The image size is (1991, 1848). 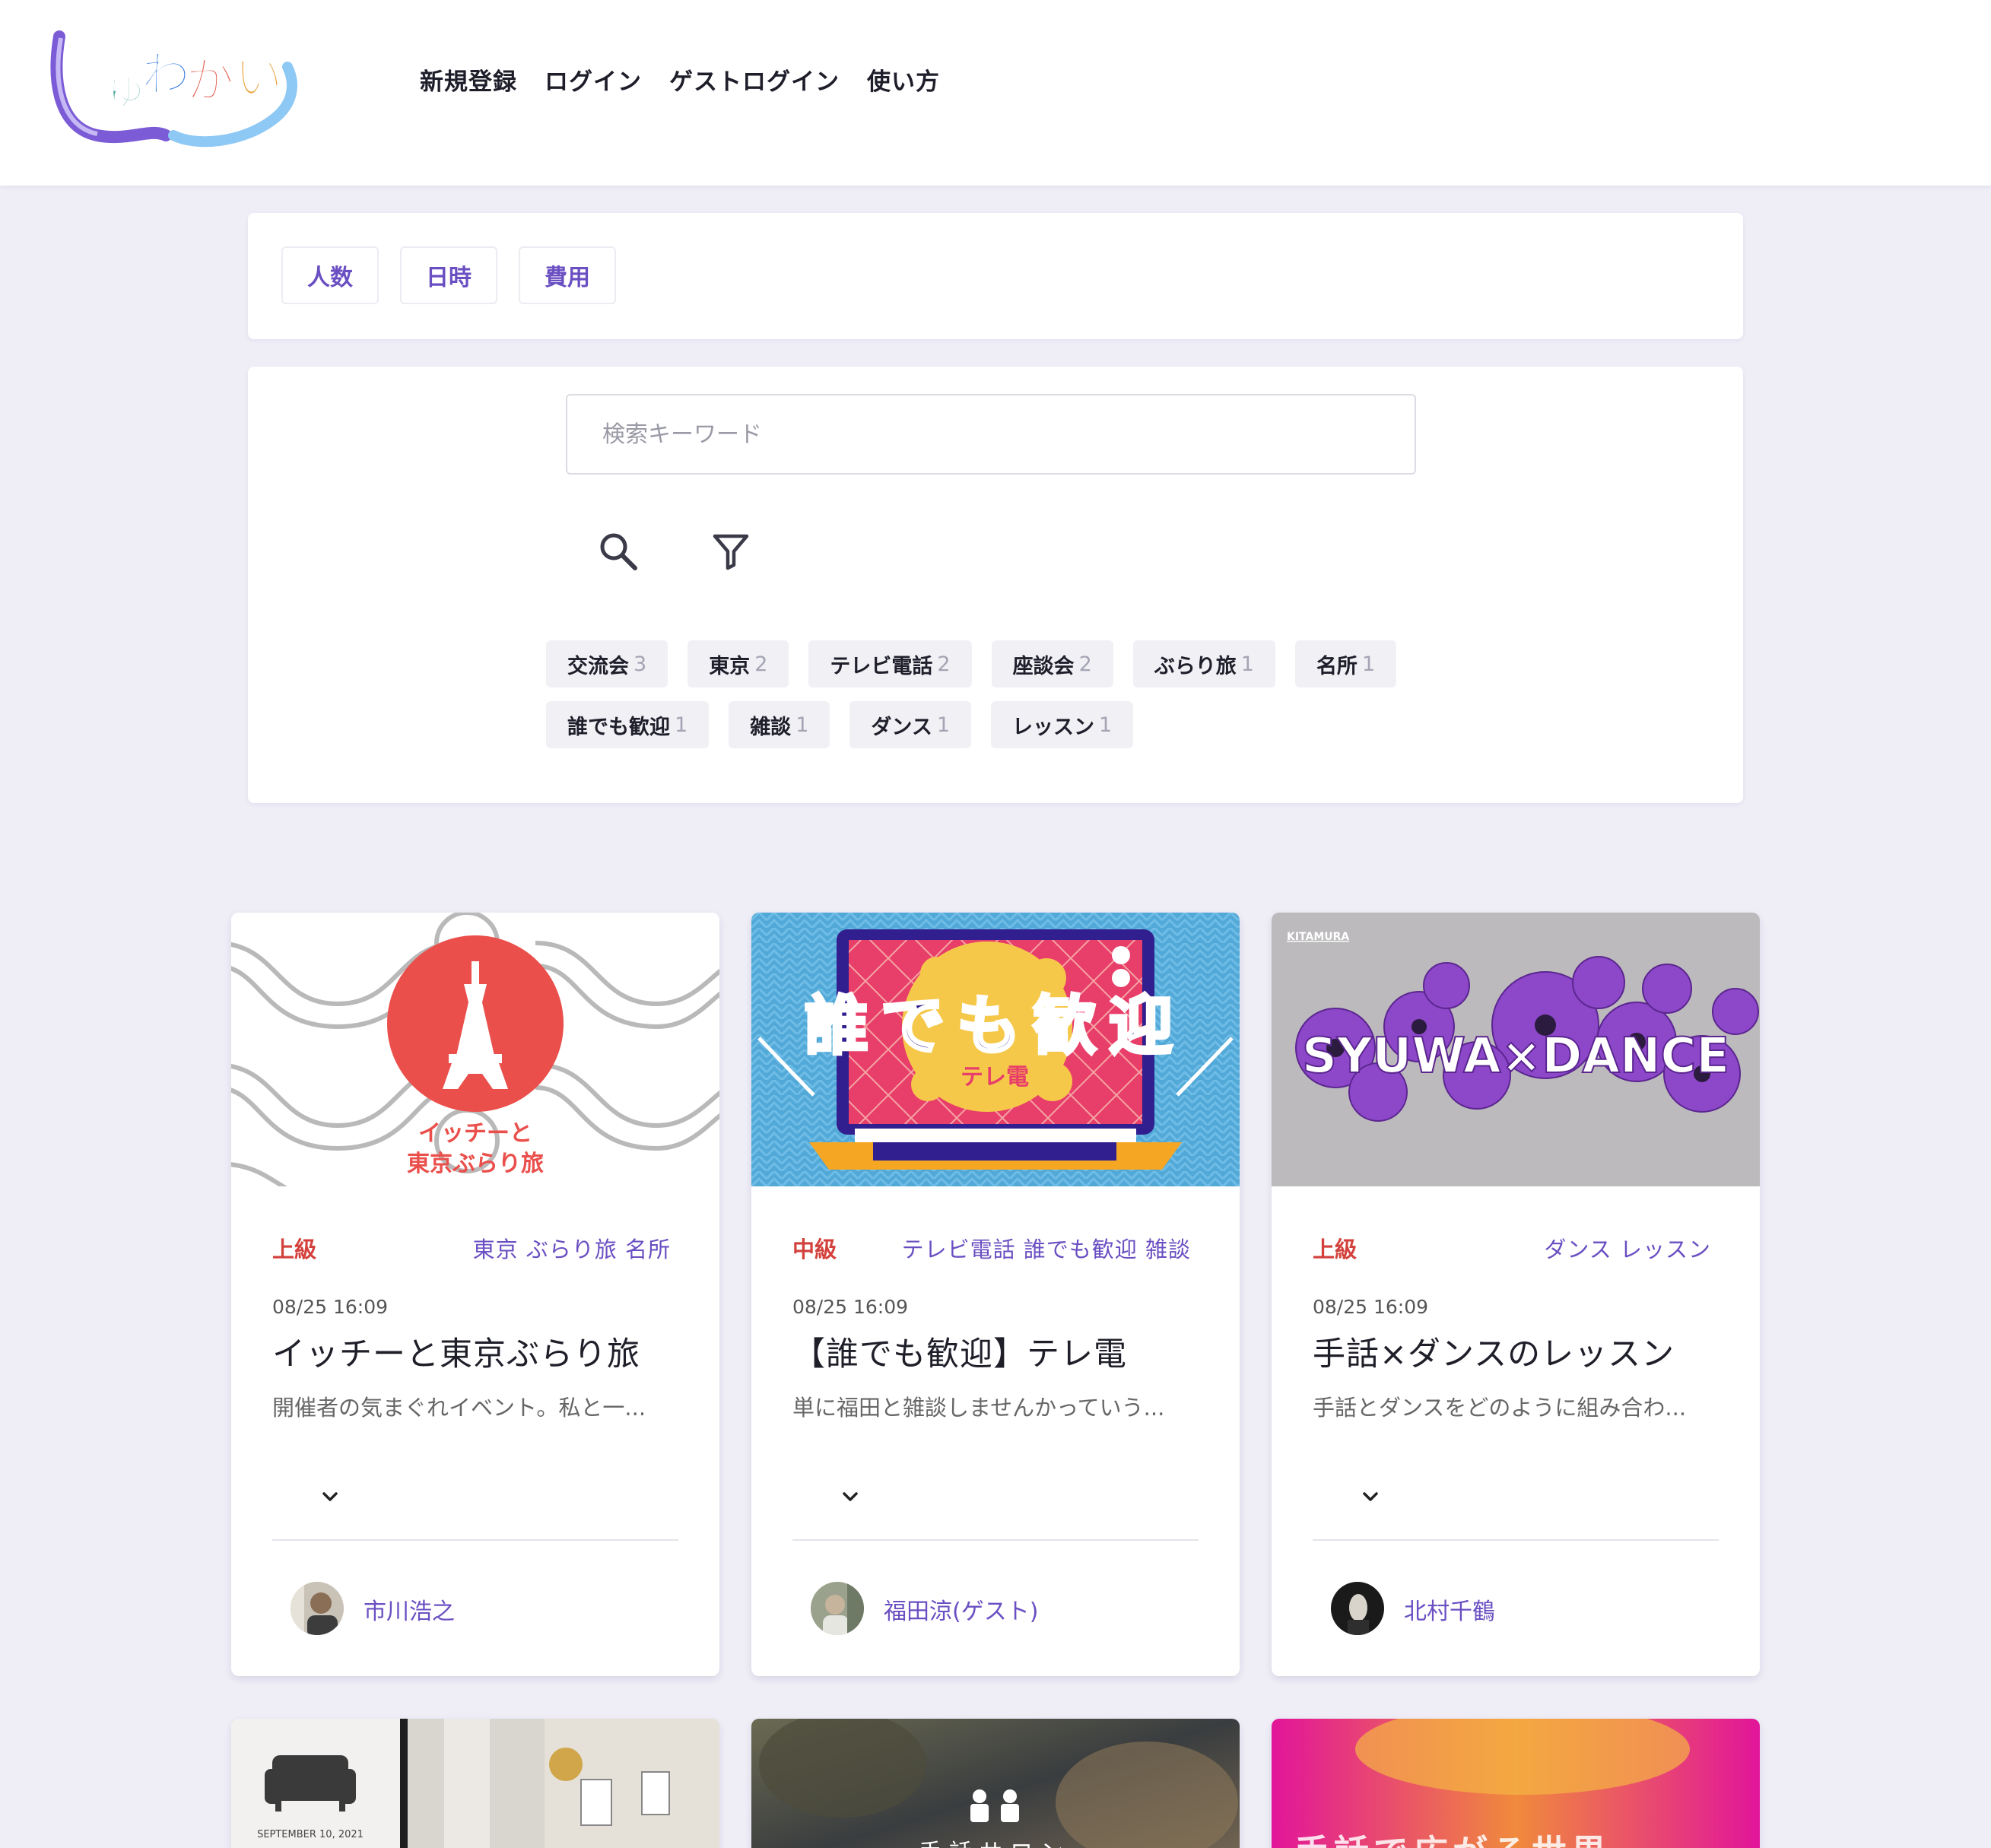 I want to click on tag-pill: ぶらり旅 1, so click(x=1203, y=663).